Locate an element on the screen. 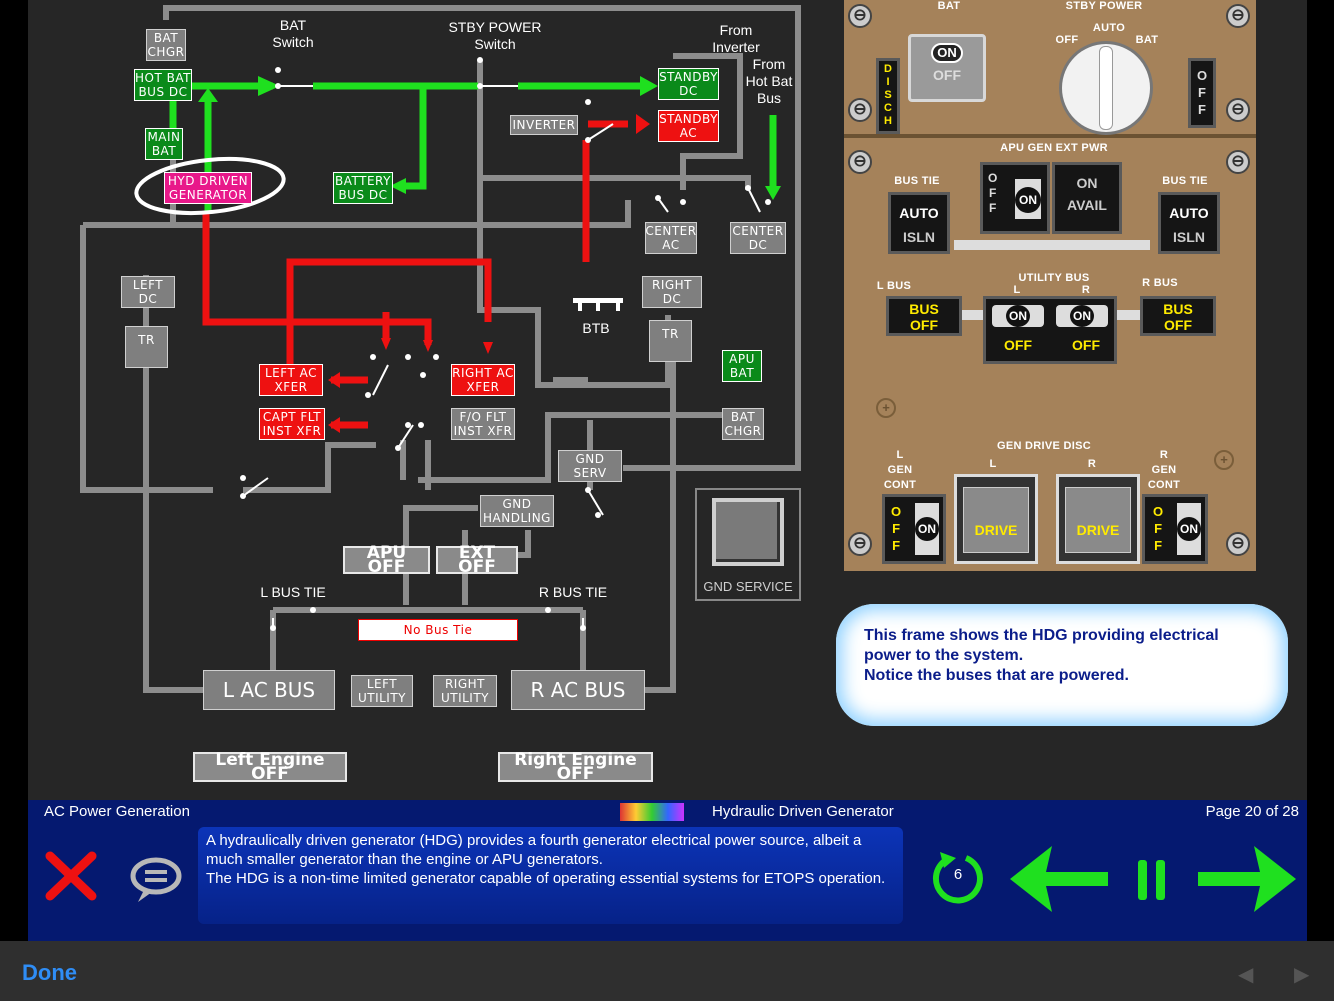 Image resolution: width=1334 pixels, height=1001 pixels. l-bus-switch: BUS OFF is located at coordinates (924, 316).